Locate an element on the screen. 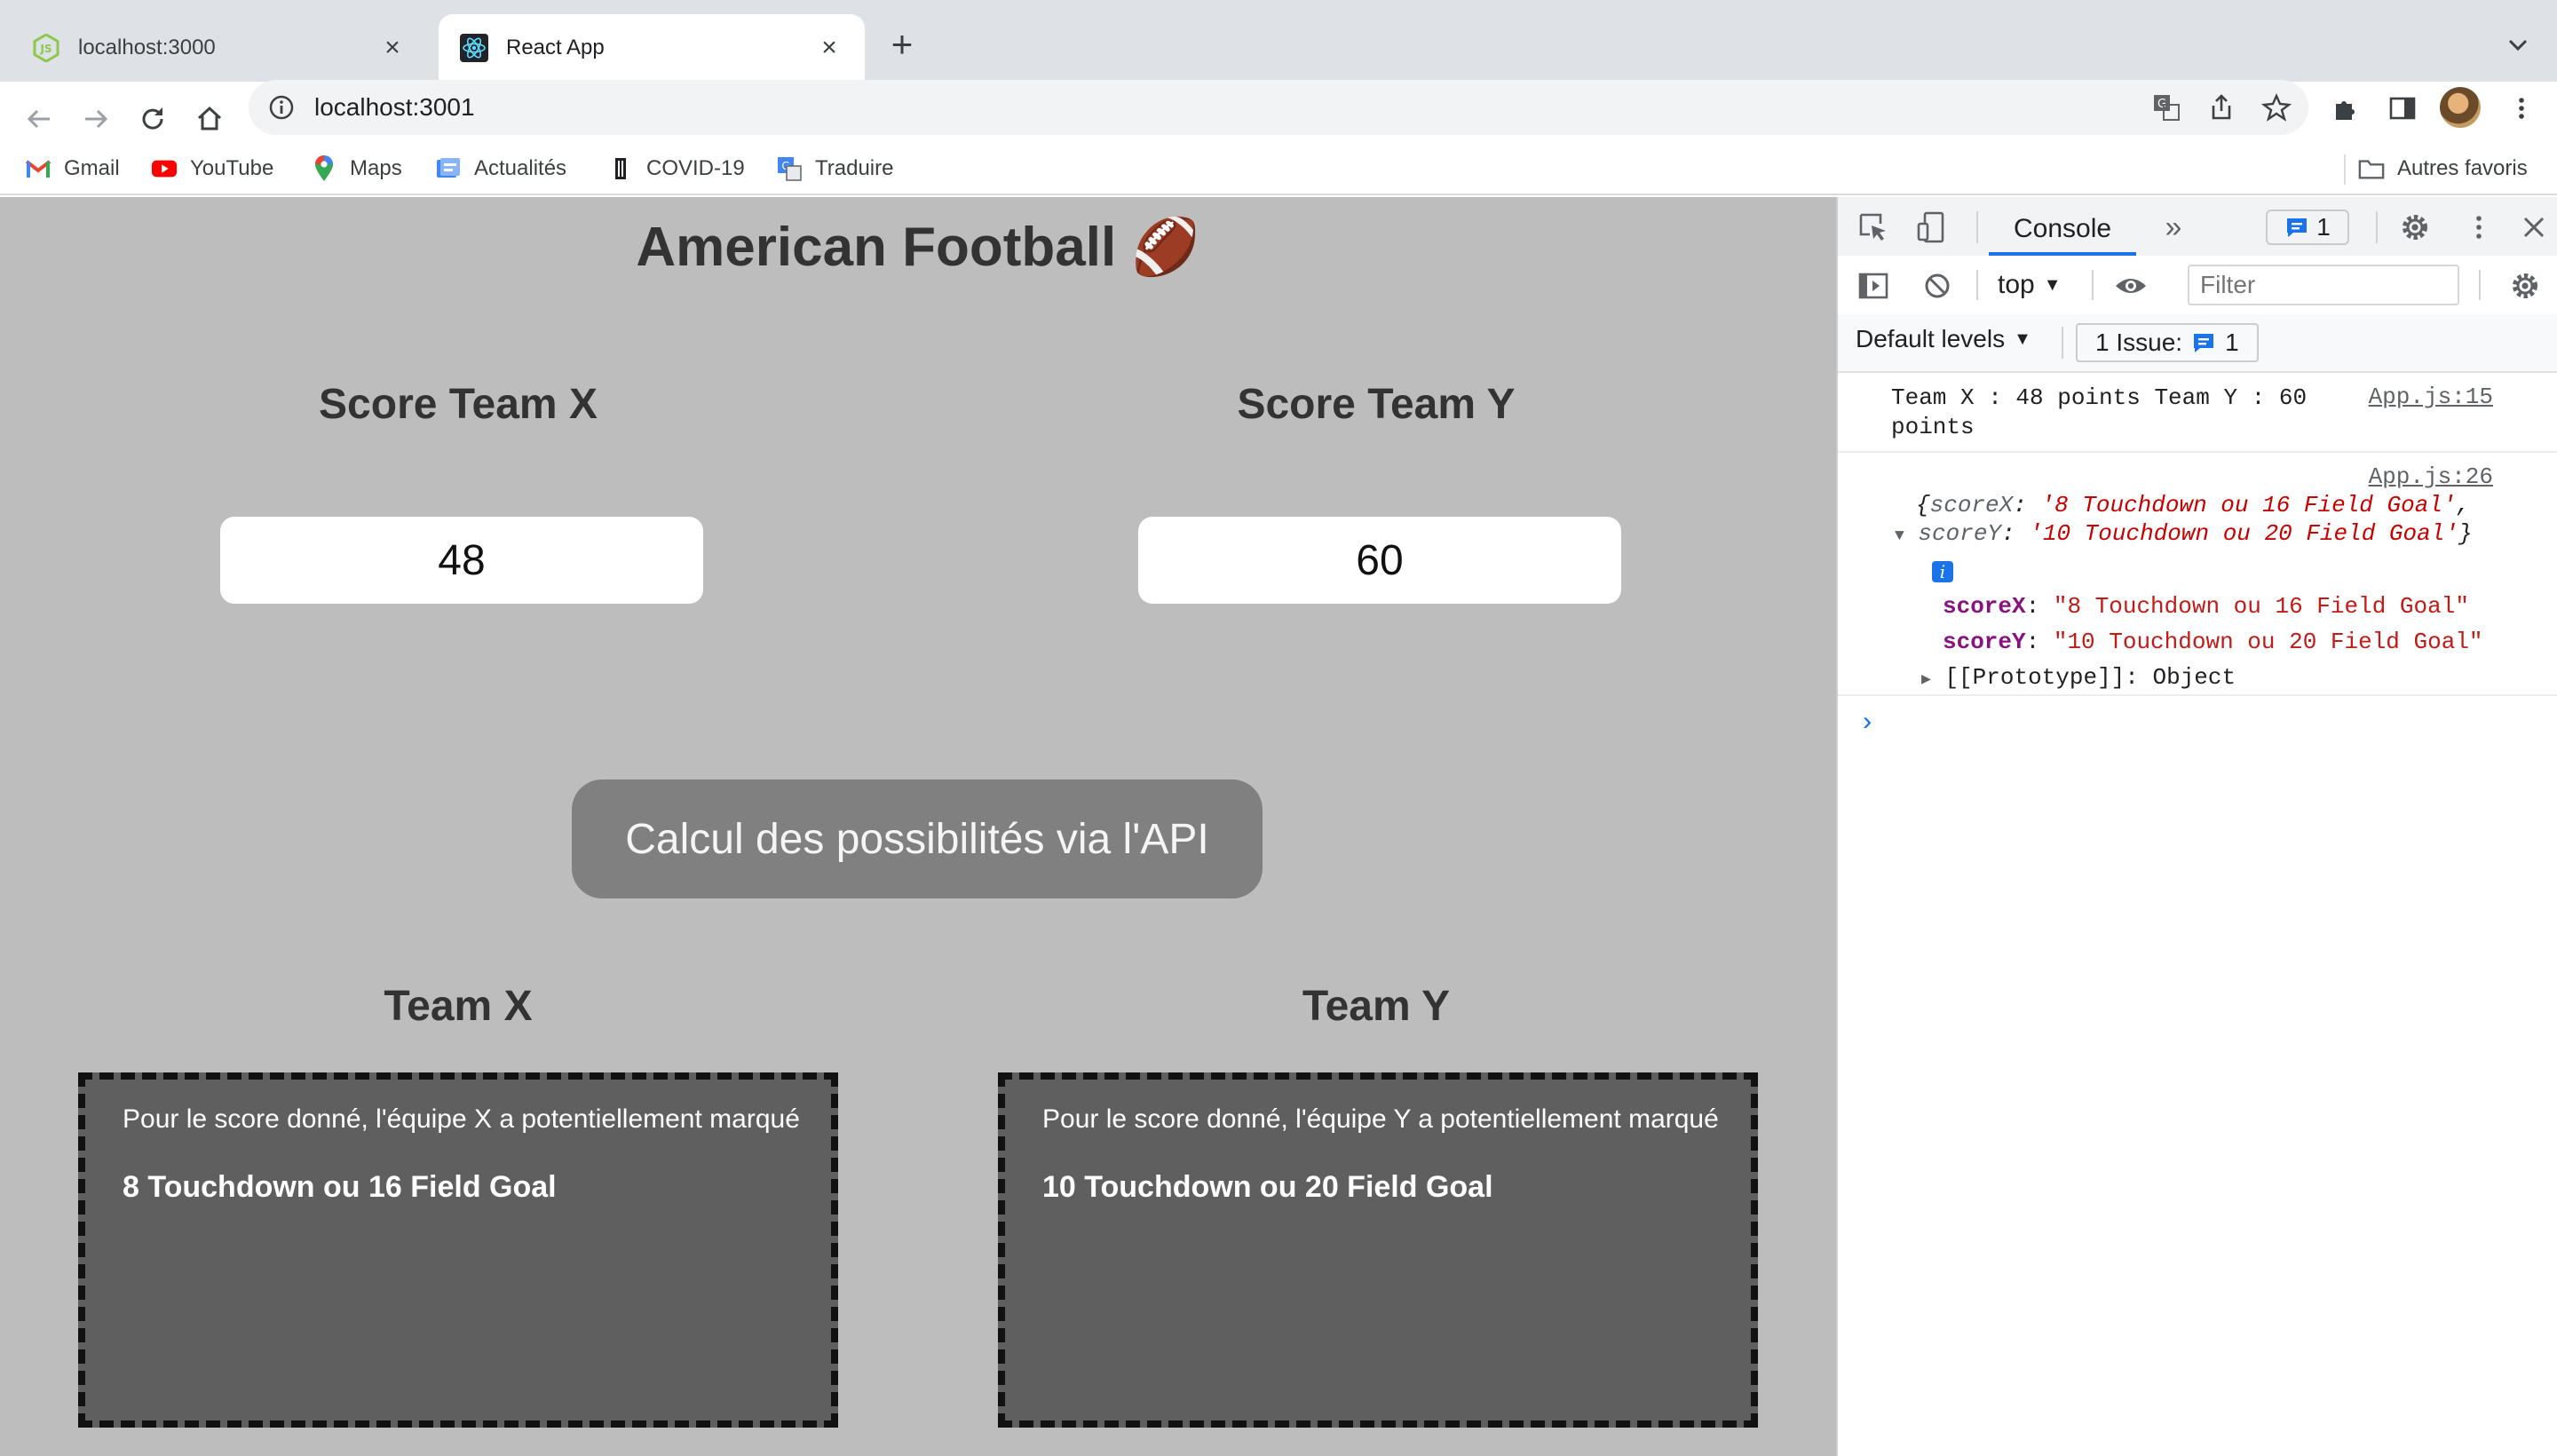 This screenshot has width=2557, height=1456. log-line: points is located at coordinates (1933, 427).